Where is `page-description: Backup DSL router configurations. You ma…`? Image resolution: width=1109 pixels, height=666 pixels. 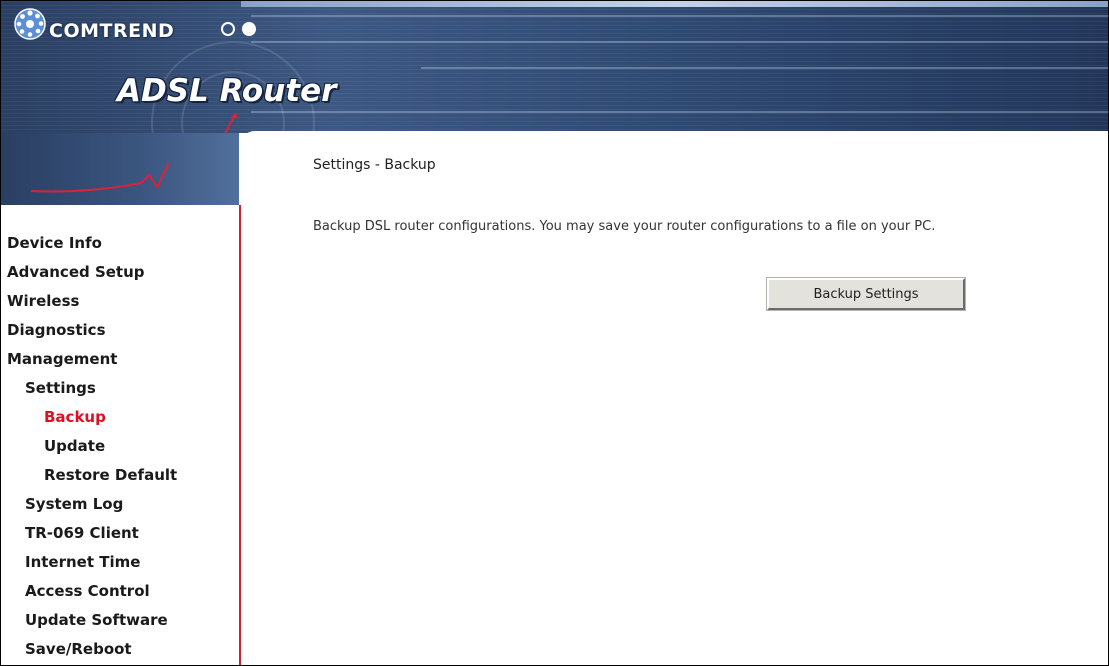
page-description: Backup DSL router configurations. You ma… is located at coordinates (624, 226).